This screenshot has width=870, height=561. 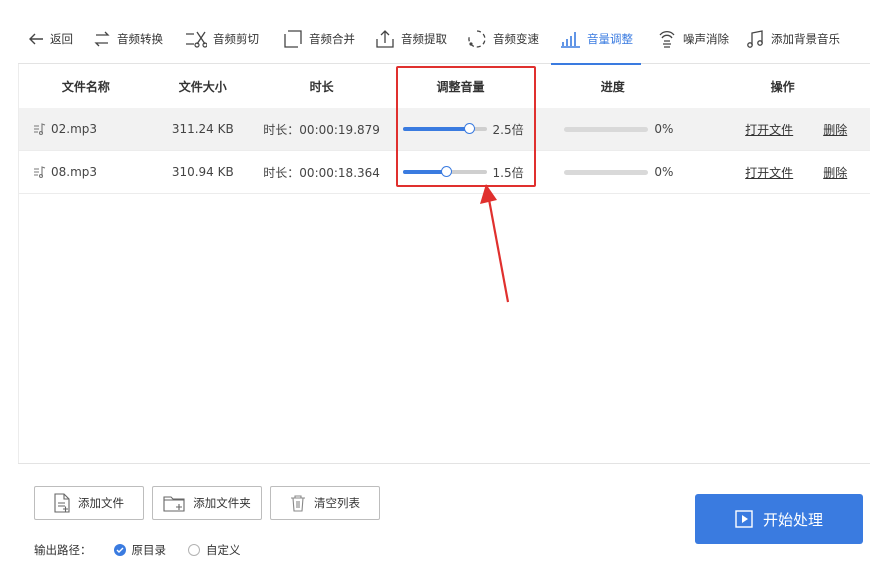 I want to click on volume-bars-icon, so click(x=570, y=39).